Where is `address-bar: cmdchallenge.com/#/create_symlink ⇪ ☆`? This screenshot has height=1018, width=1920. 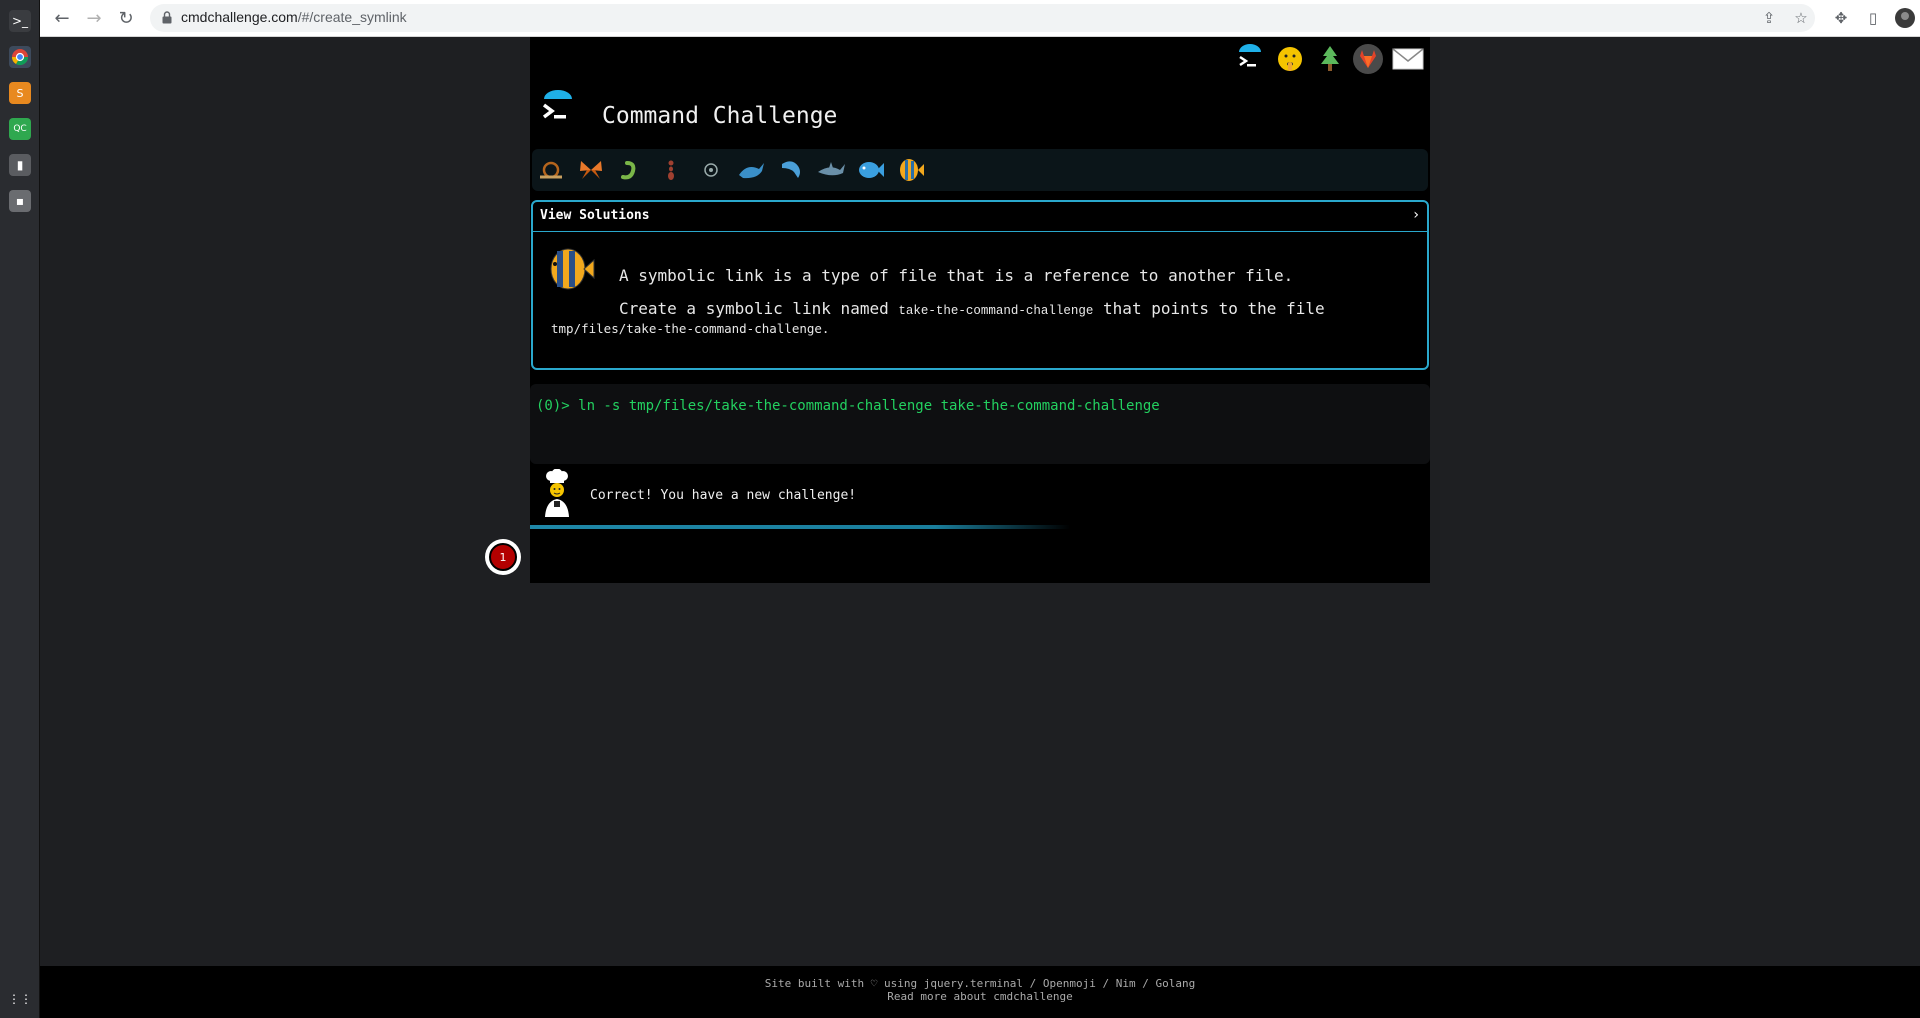 address-bar: cmdchallenge.com/#/create_symlink ⇪ ☆ is located at coordinates (982, 18).